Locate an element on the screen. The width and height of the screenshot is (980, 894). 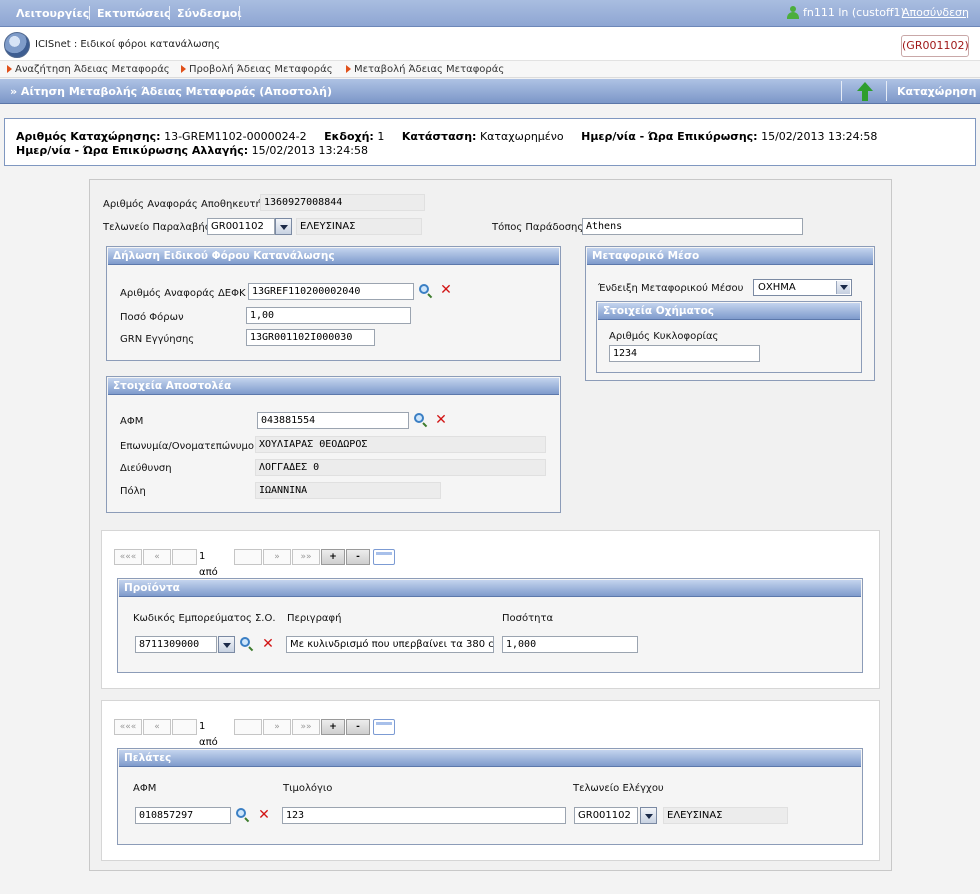
control-office-name-field: ΕΛΕΥΣΙΝΑΣ is located at coordinates (725, 815).